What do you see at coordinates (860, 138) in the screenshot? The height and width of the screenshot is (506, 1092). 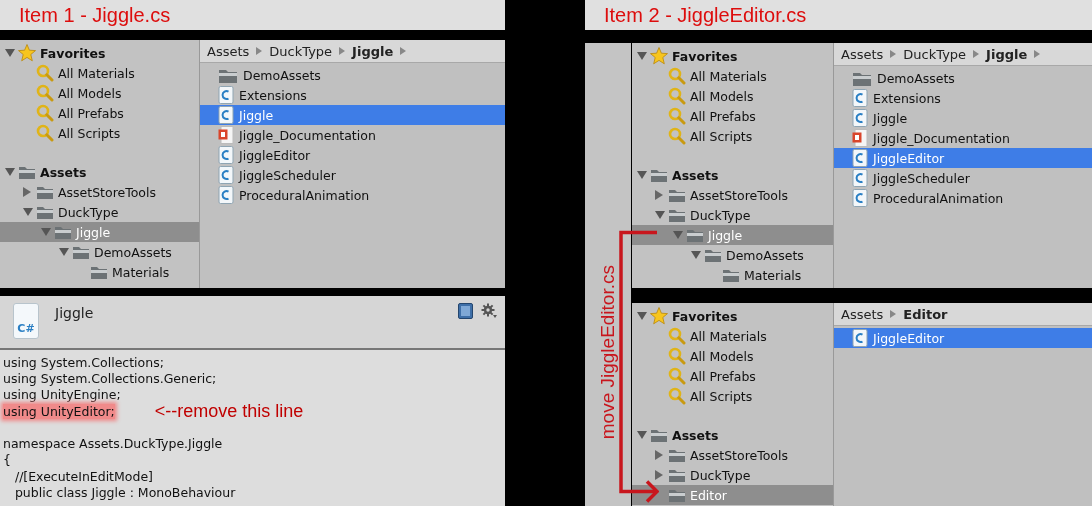 I see `document-file-icon` at bounding box center [860, 138].